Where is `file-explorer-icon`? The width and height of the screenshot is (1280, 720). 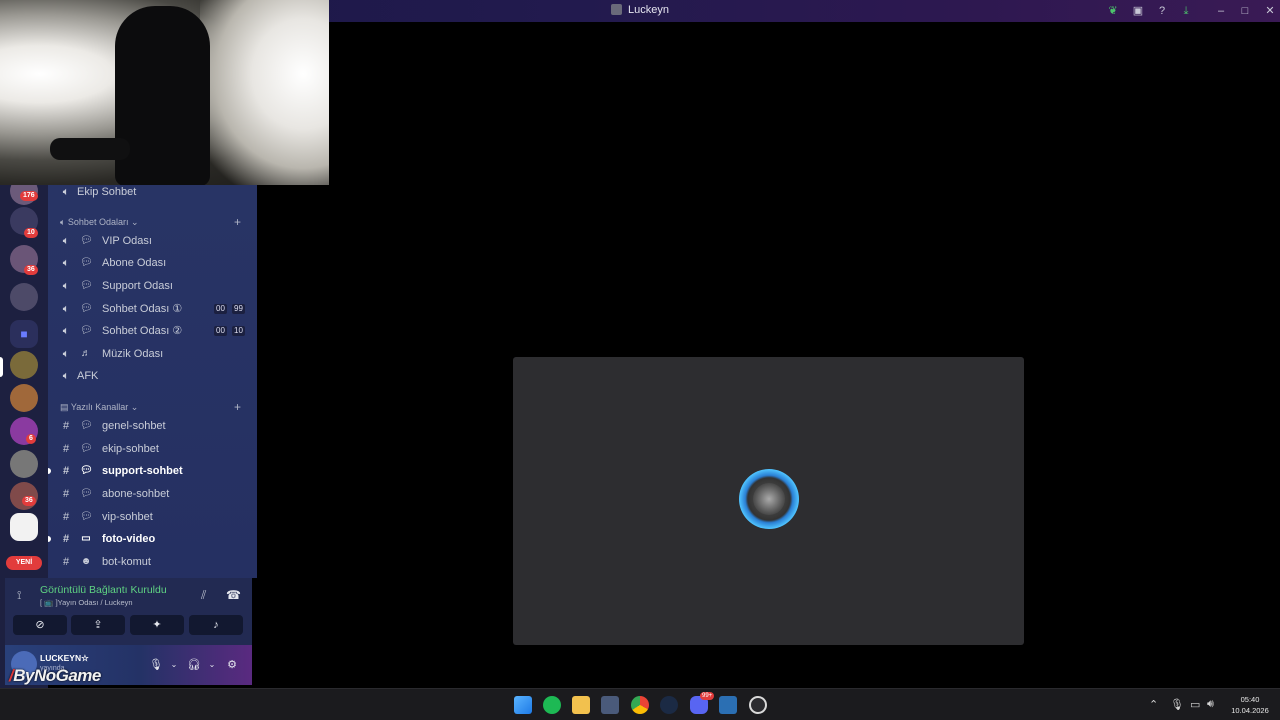
file-explorer-icon is located at coordinates (581, 705).